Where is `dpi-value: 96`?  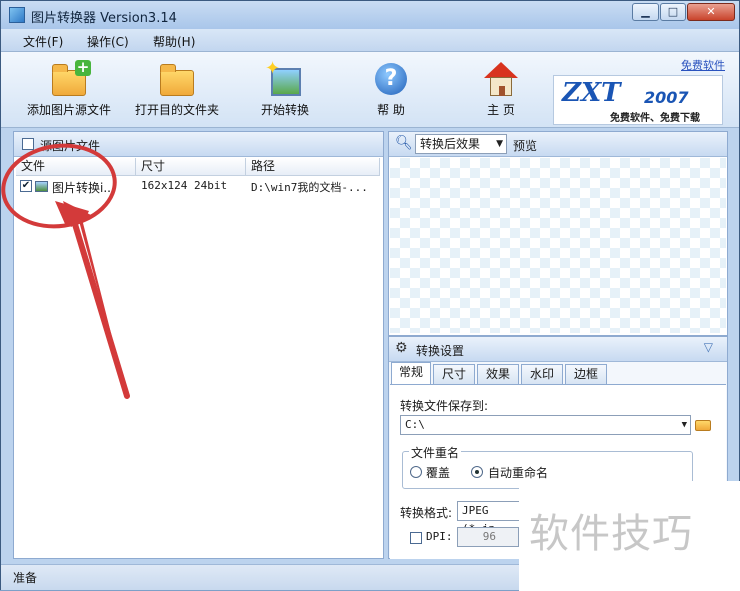
dpi-value: 96 is located at coordinates (489, 536).